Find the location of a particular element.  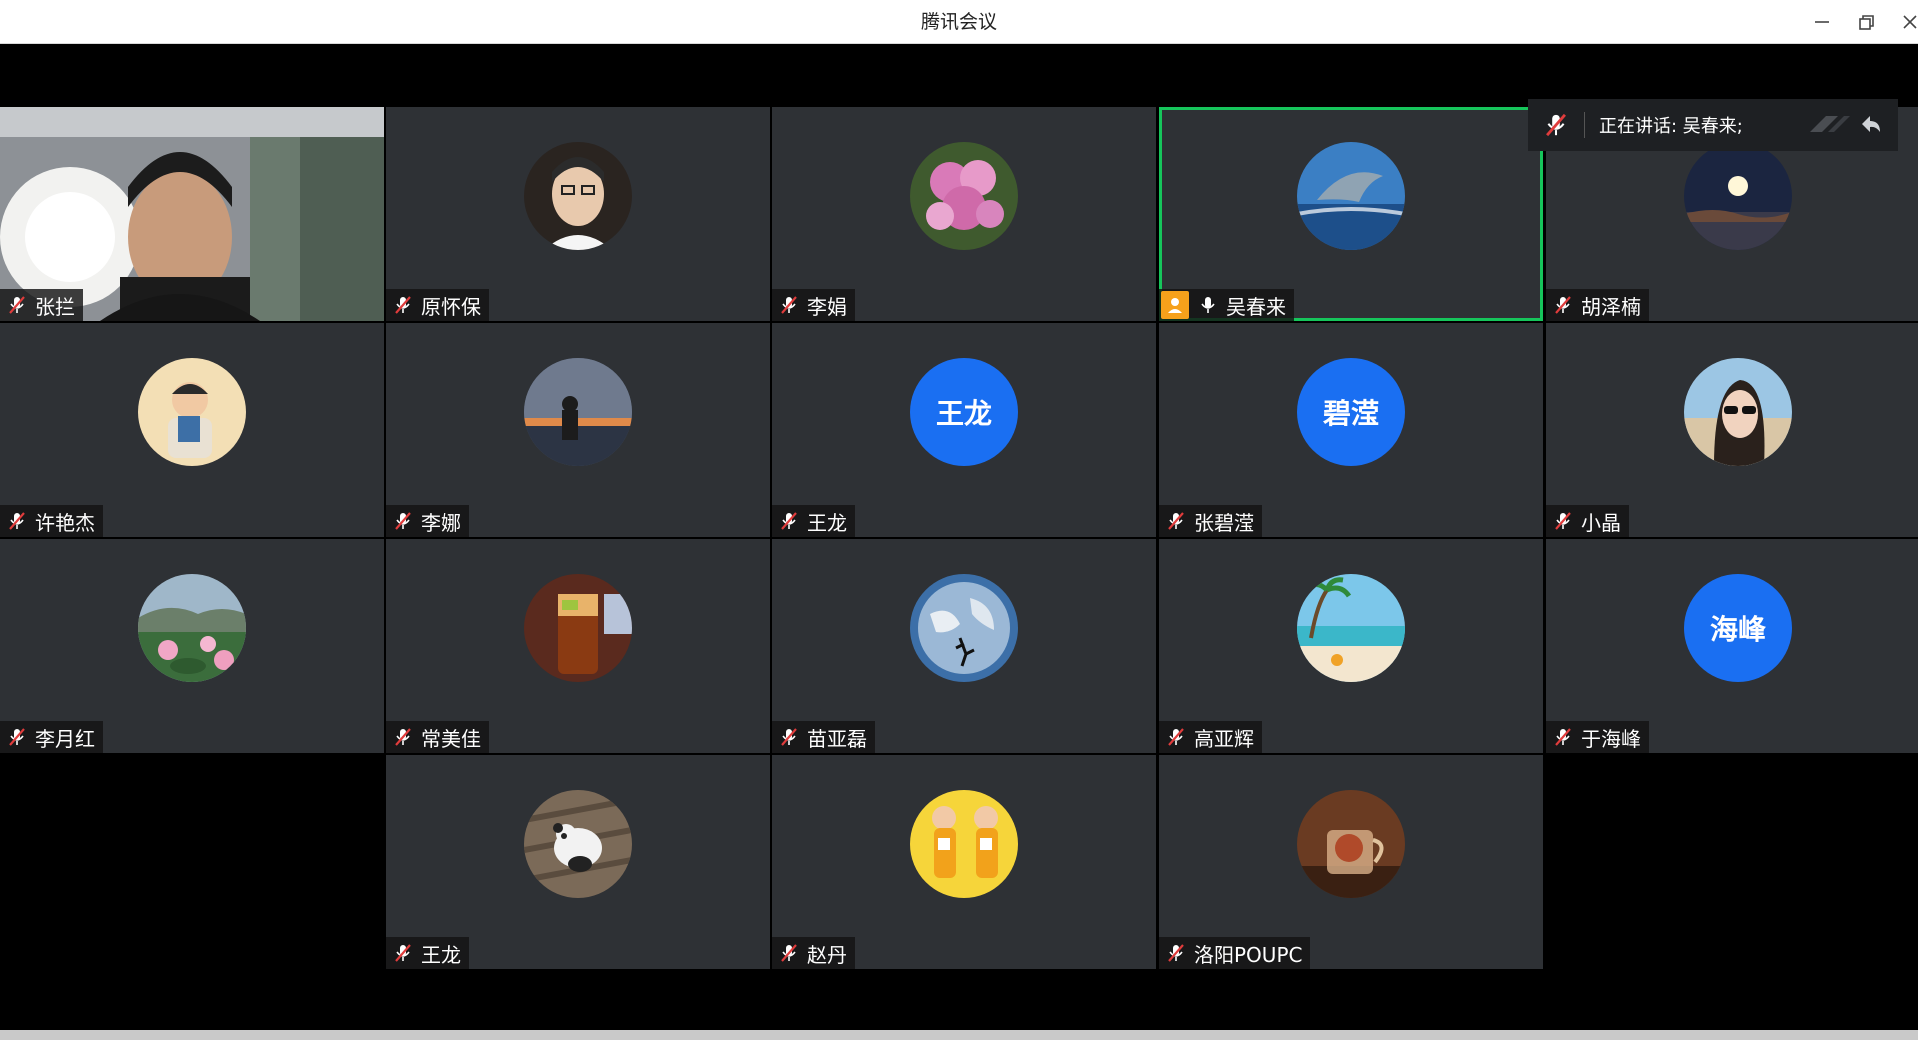

participant-nameplate: 李娟 is located at coordinates (813, 305).